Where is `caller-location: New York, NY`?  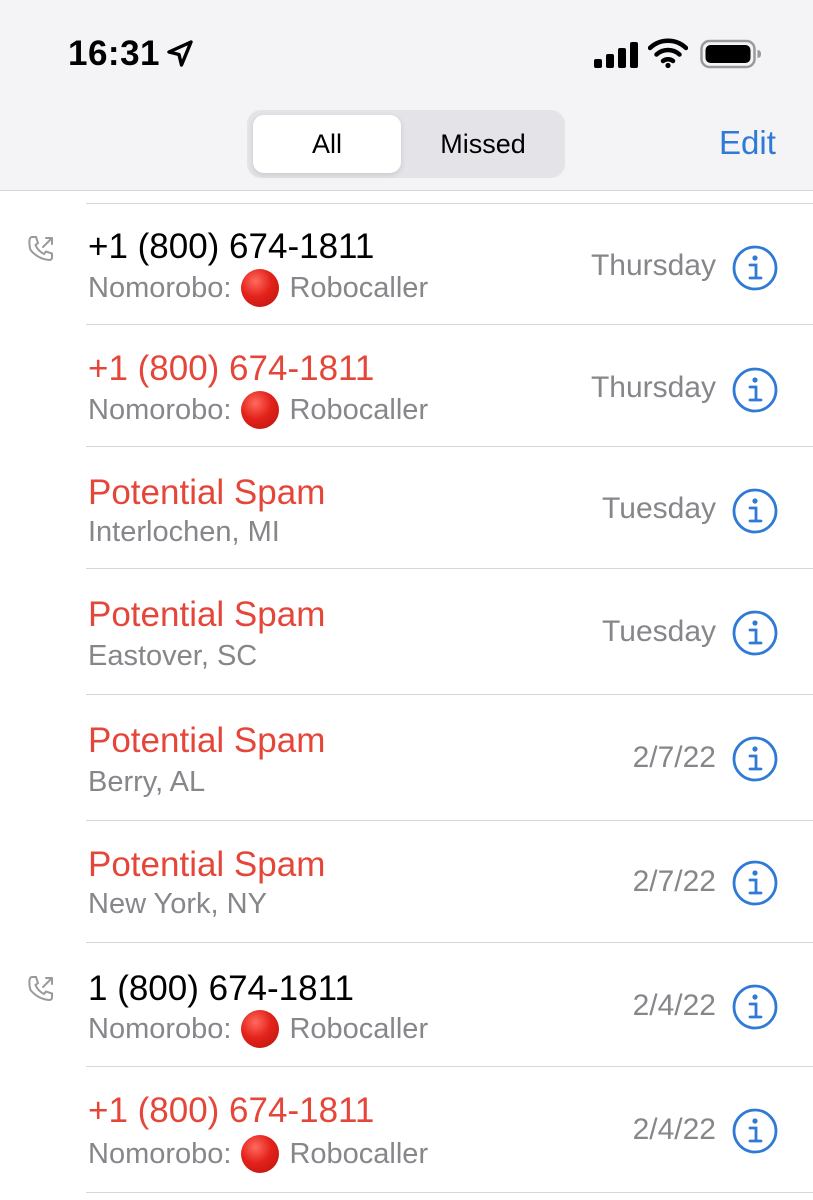
caller-location: New York, NY is located at coordinates (177, 904).